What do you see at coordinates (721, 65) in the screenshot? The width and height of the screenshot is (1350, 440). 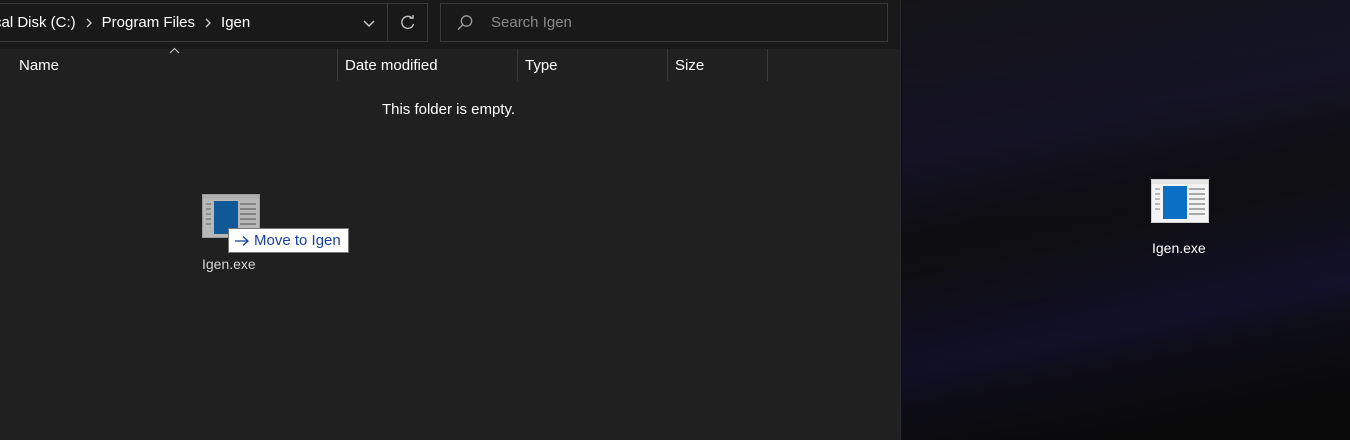 I see `column-header-size: Size` at bounding box center [721, 65].